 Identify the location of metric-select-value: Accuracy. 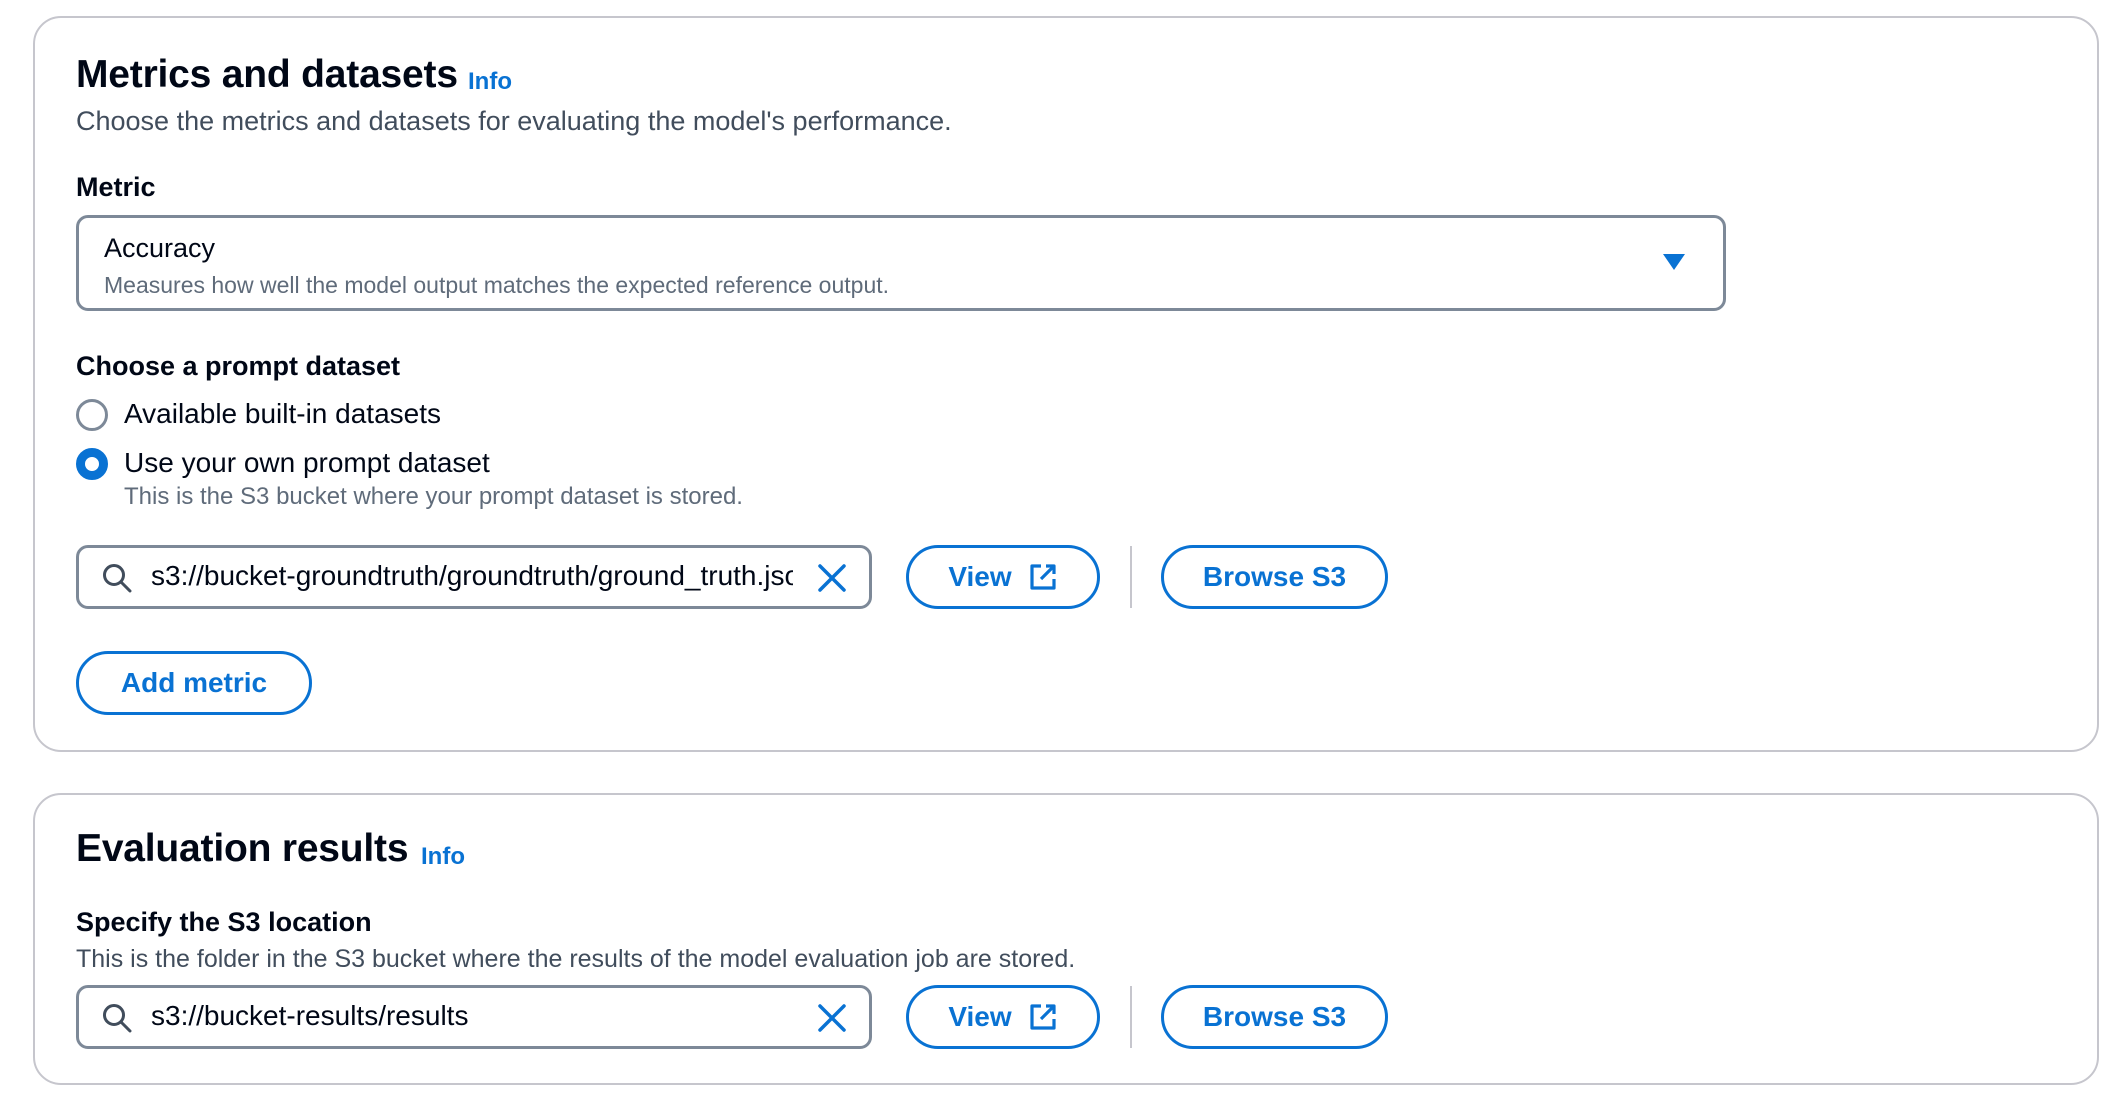
(160, 248).